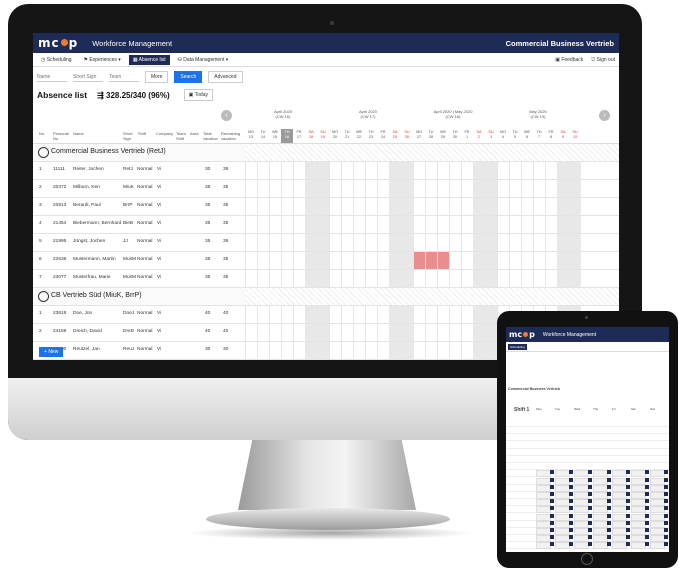 This screenshot has height=571, width=679. What do you see at coordinates (226, 115) in the screenshot?
I see `prev-week-icon: ‹` at bounding box center [226, 115].